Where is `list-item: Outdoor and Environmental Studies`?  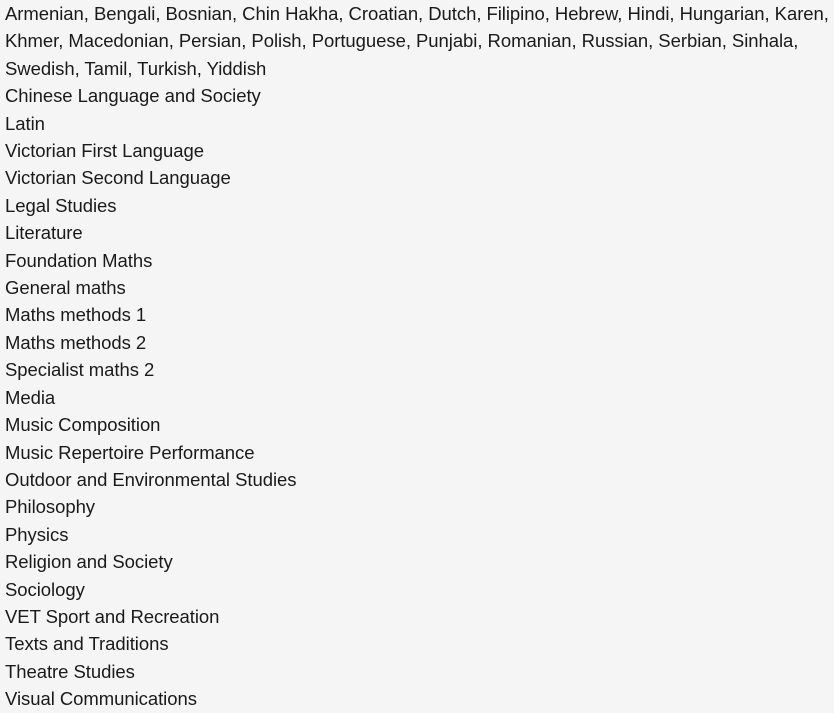 list-item: Outdoor and Environmental Studies is located at coordinates (151, 479).